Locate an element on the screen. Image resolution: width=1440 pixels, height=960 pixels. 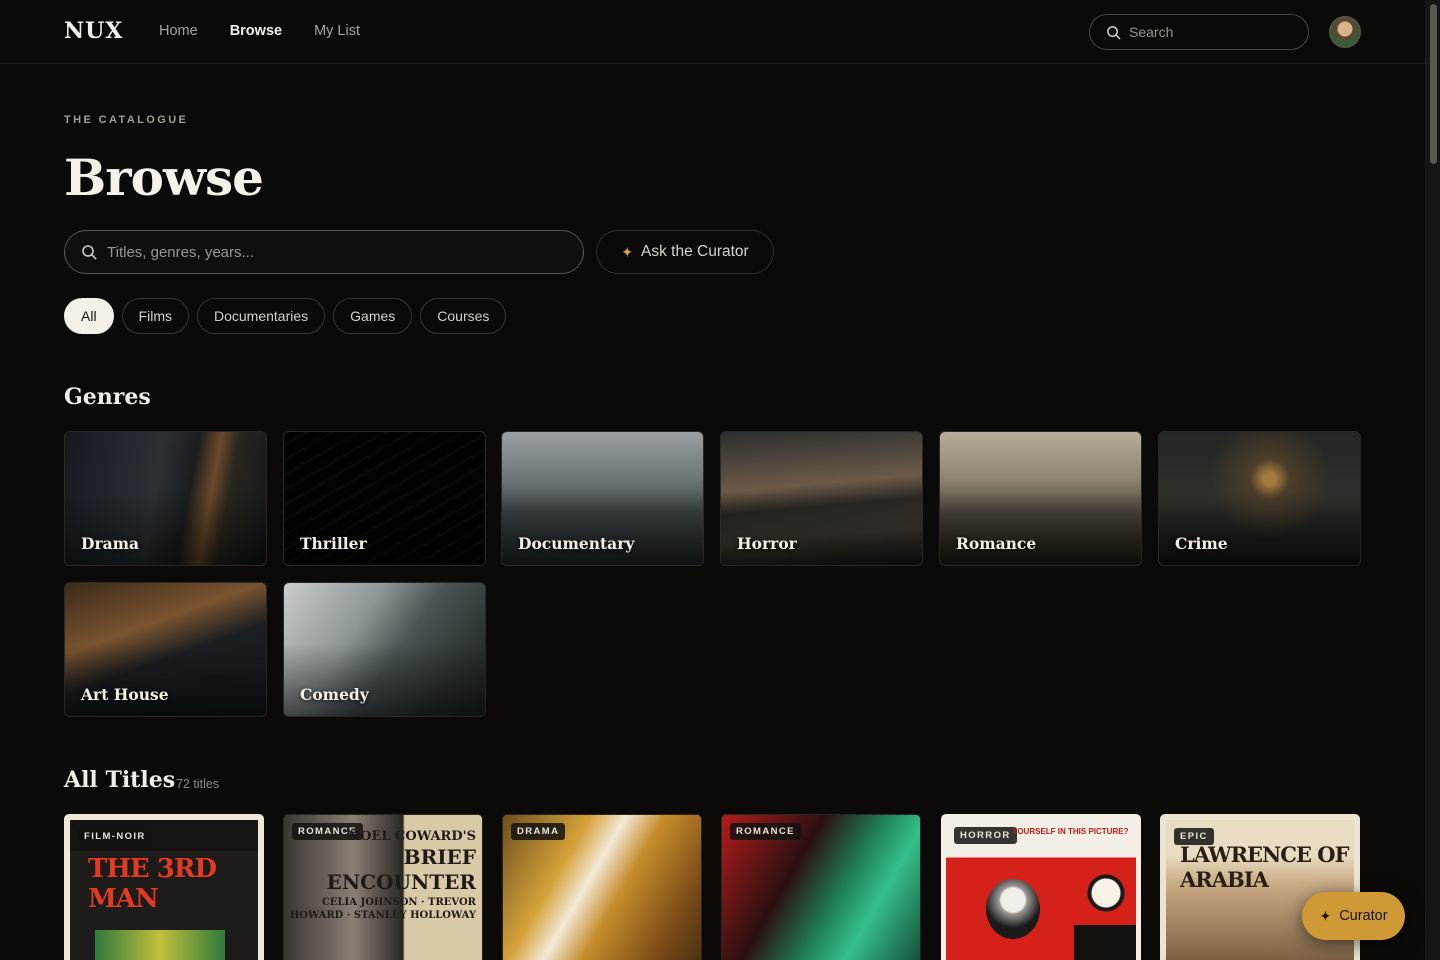
genre-tile-horror: Horror is located at coordinates (821, 498).